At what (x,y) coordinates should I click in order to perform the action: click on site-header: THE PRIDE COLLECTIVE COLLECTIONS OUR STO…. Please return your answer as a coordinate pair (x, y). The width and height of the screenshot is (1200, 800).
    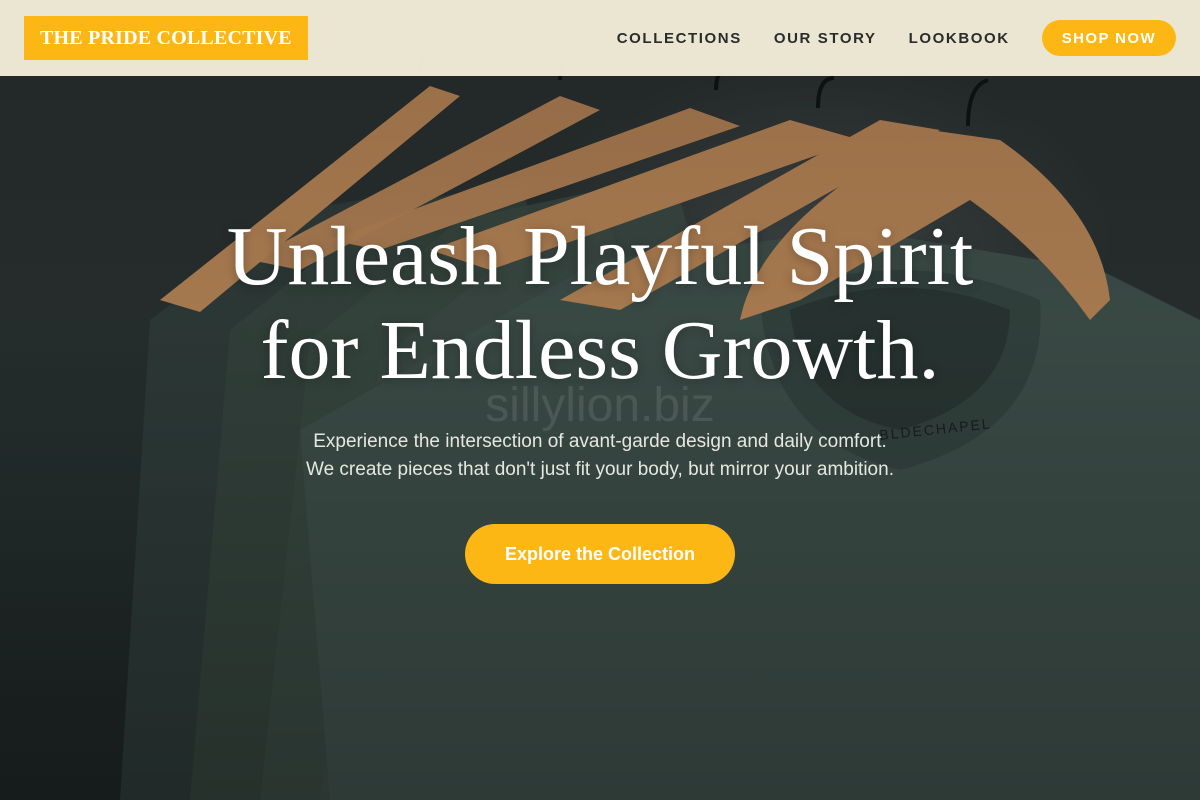
    Looking at the image, I should click on (600, 38).